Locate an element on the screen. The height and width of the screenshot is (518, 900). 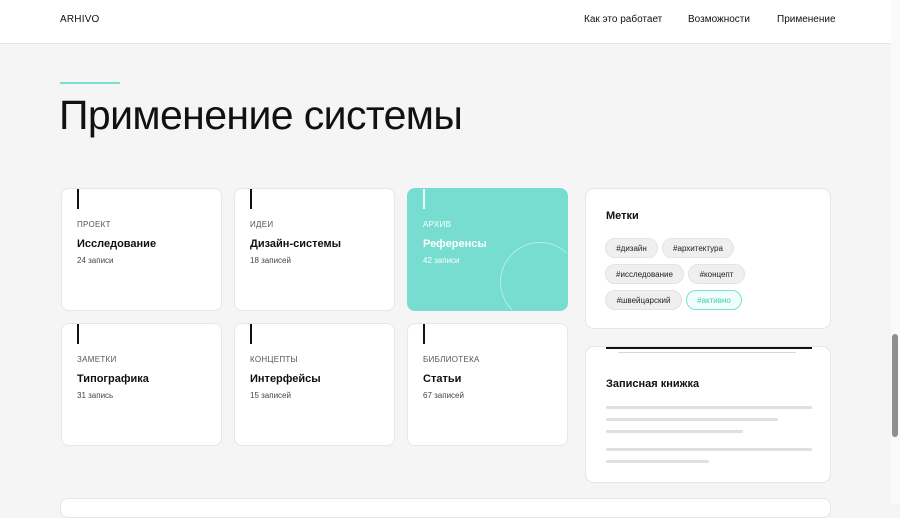
card-category: БИБЛИОТЕКА is located at coordinates (451, 359).